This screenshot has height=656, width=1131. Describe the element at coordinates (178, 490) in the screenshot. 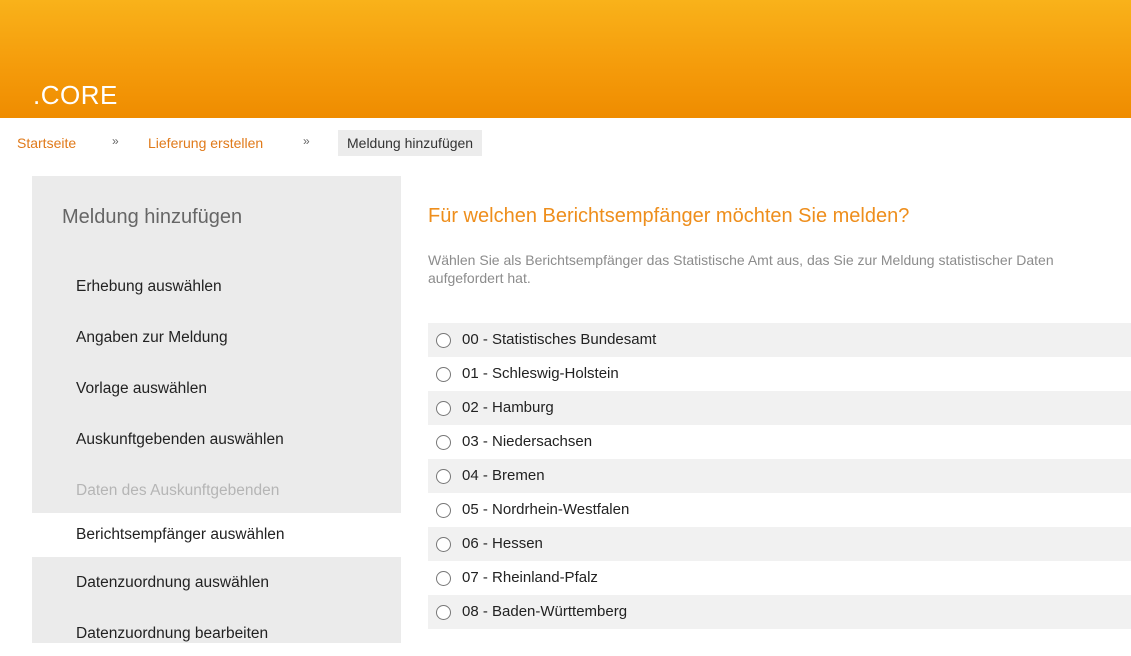

I see `step-daten-des-auskunftgebenden: Daten des Auskunftgebenden` at that location.